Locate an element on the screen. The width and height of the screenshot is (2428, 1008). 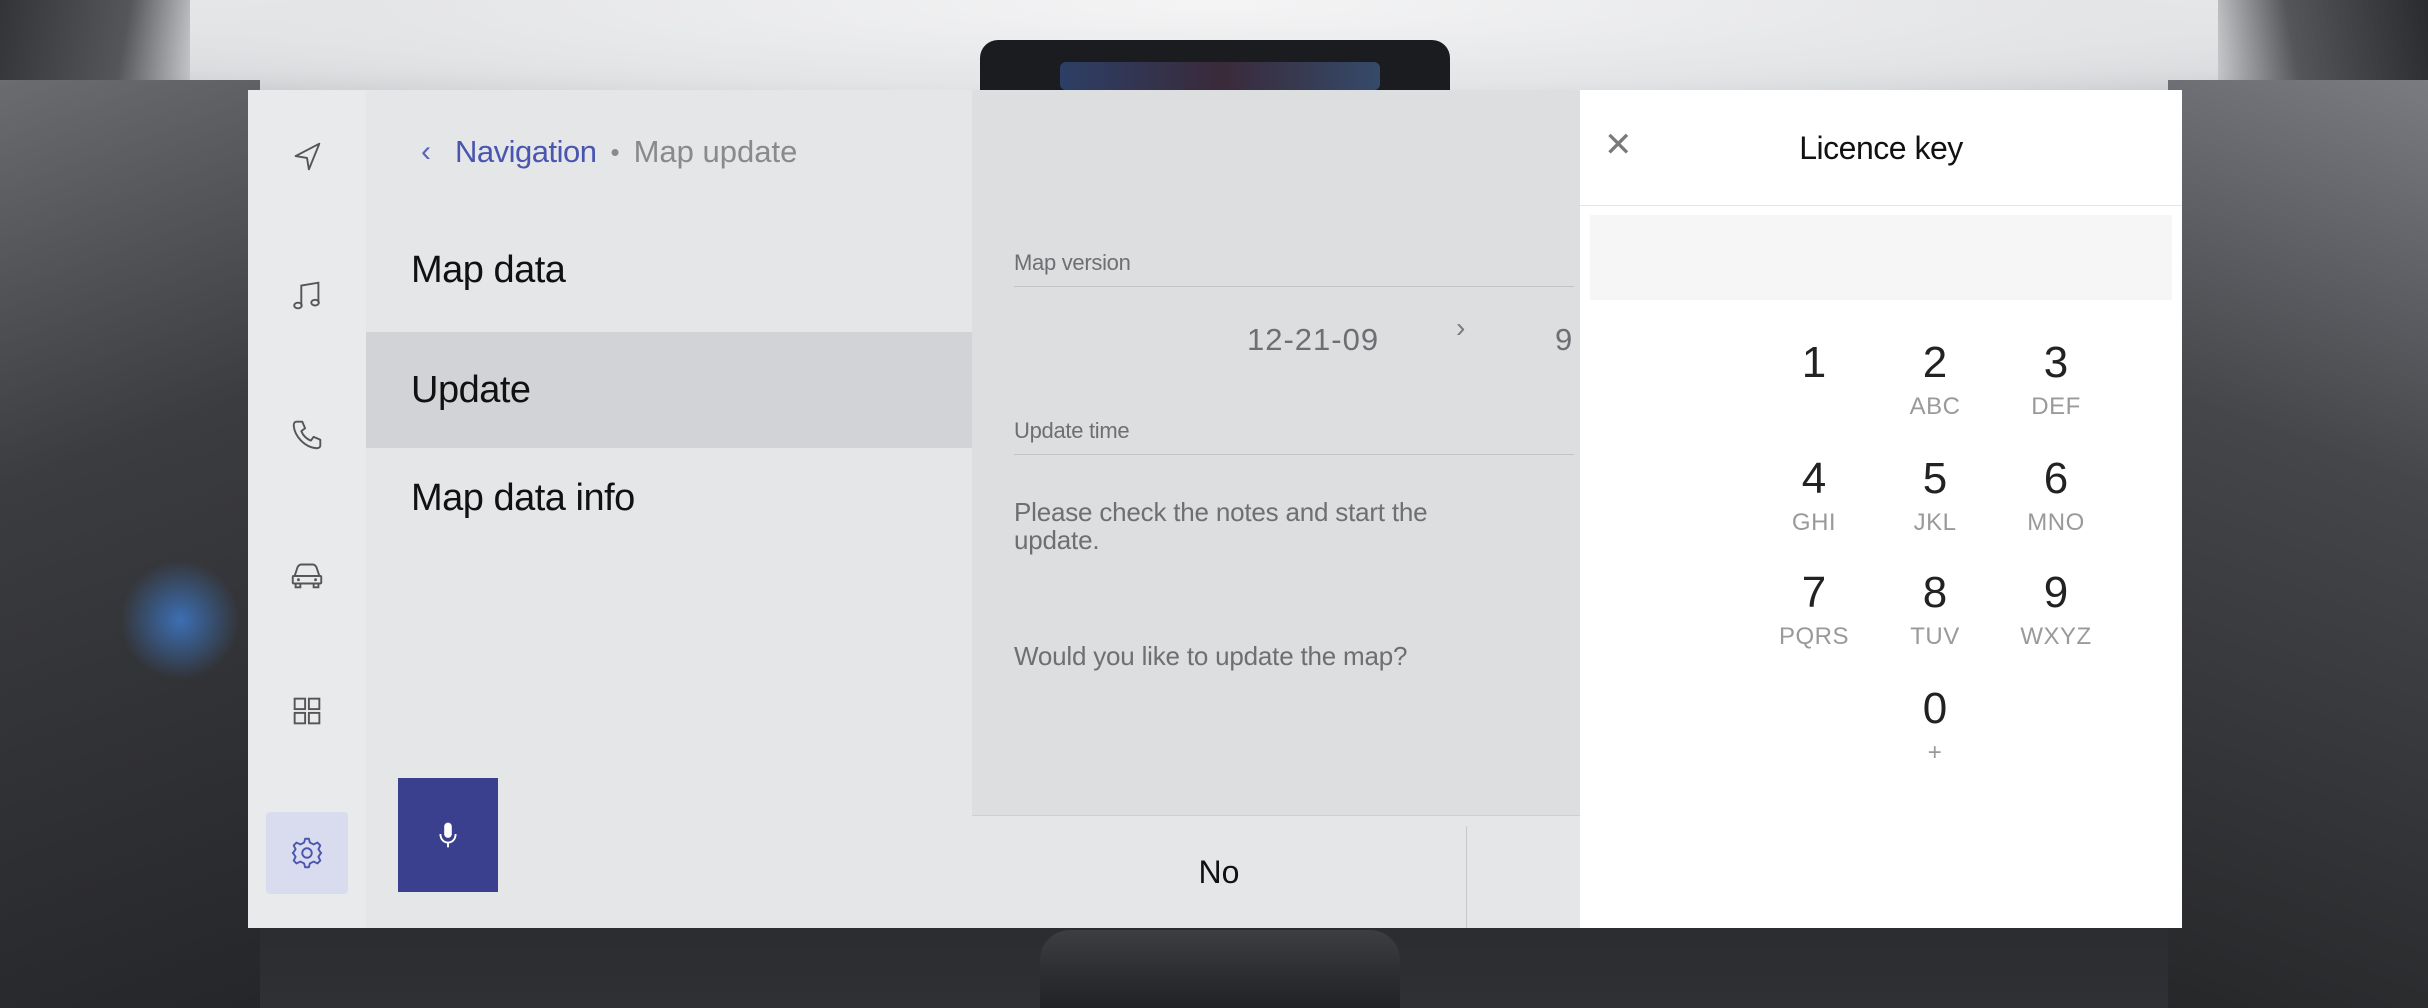
breadcrumb-navigation-link: Navigation is located at coordinates (526, 152).